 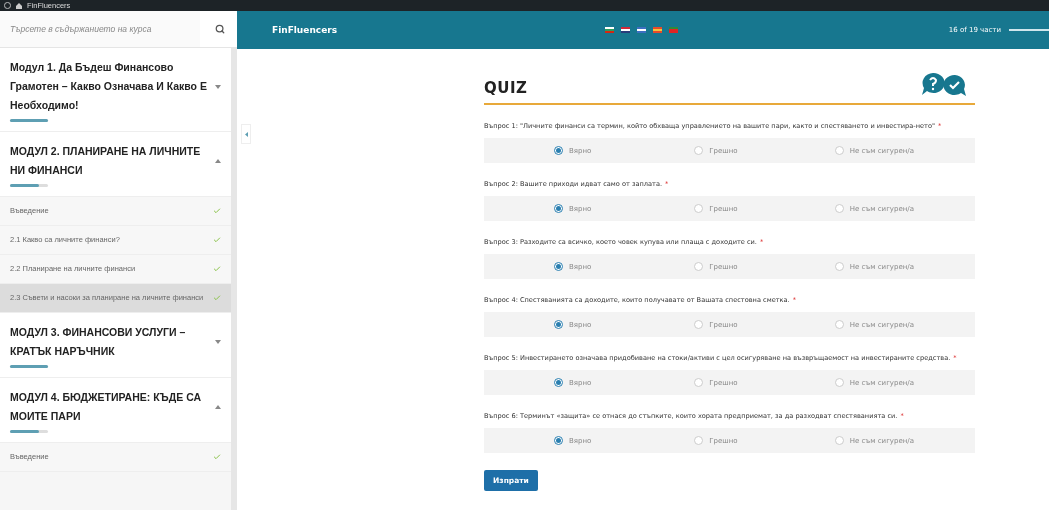 What do you see at coordinates (220, 29) in the screenshot?
I see `search-icon` at bounding box center [220, 29].